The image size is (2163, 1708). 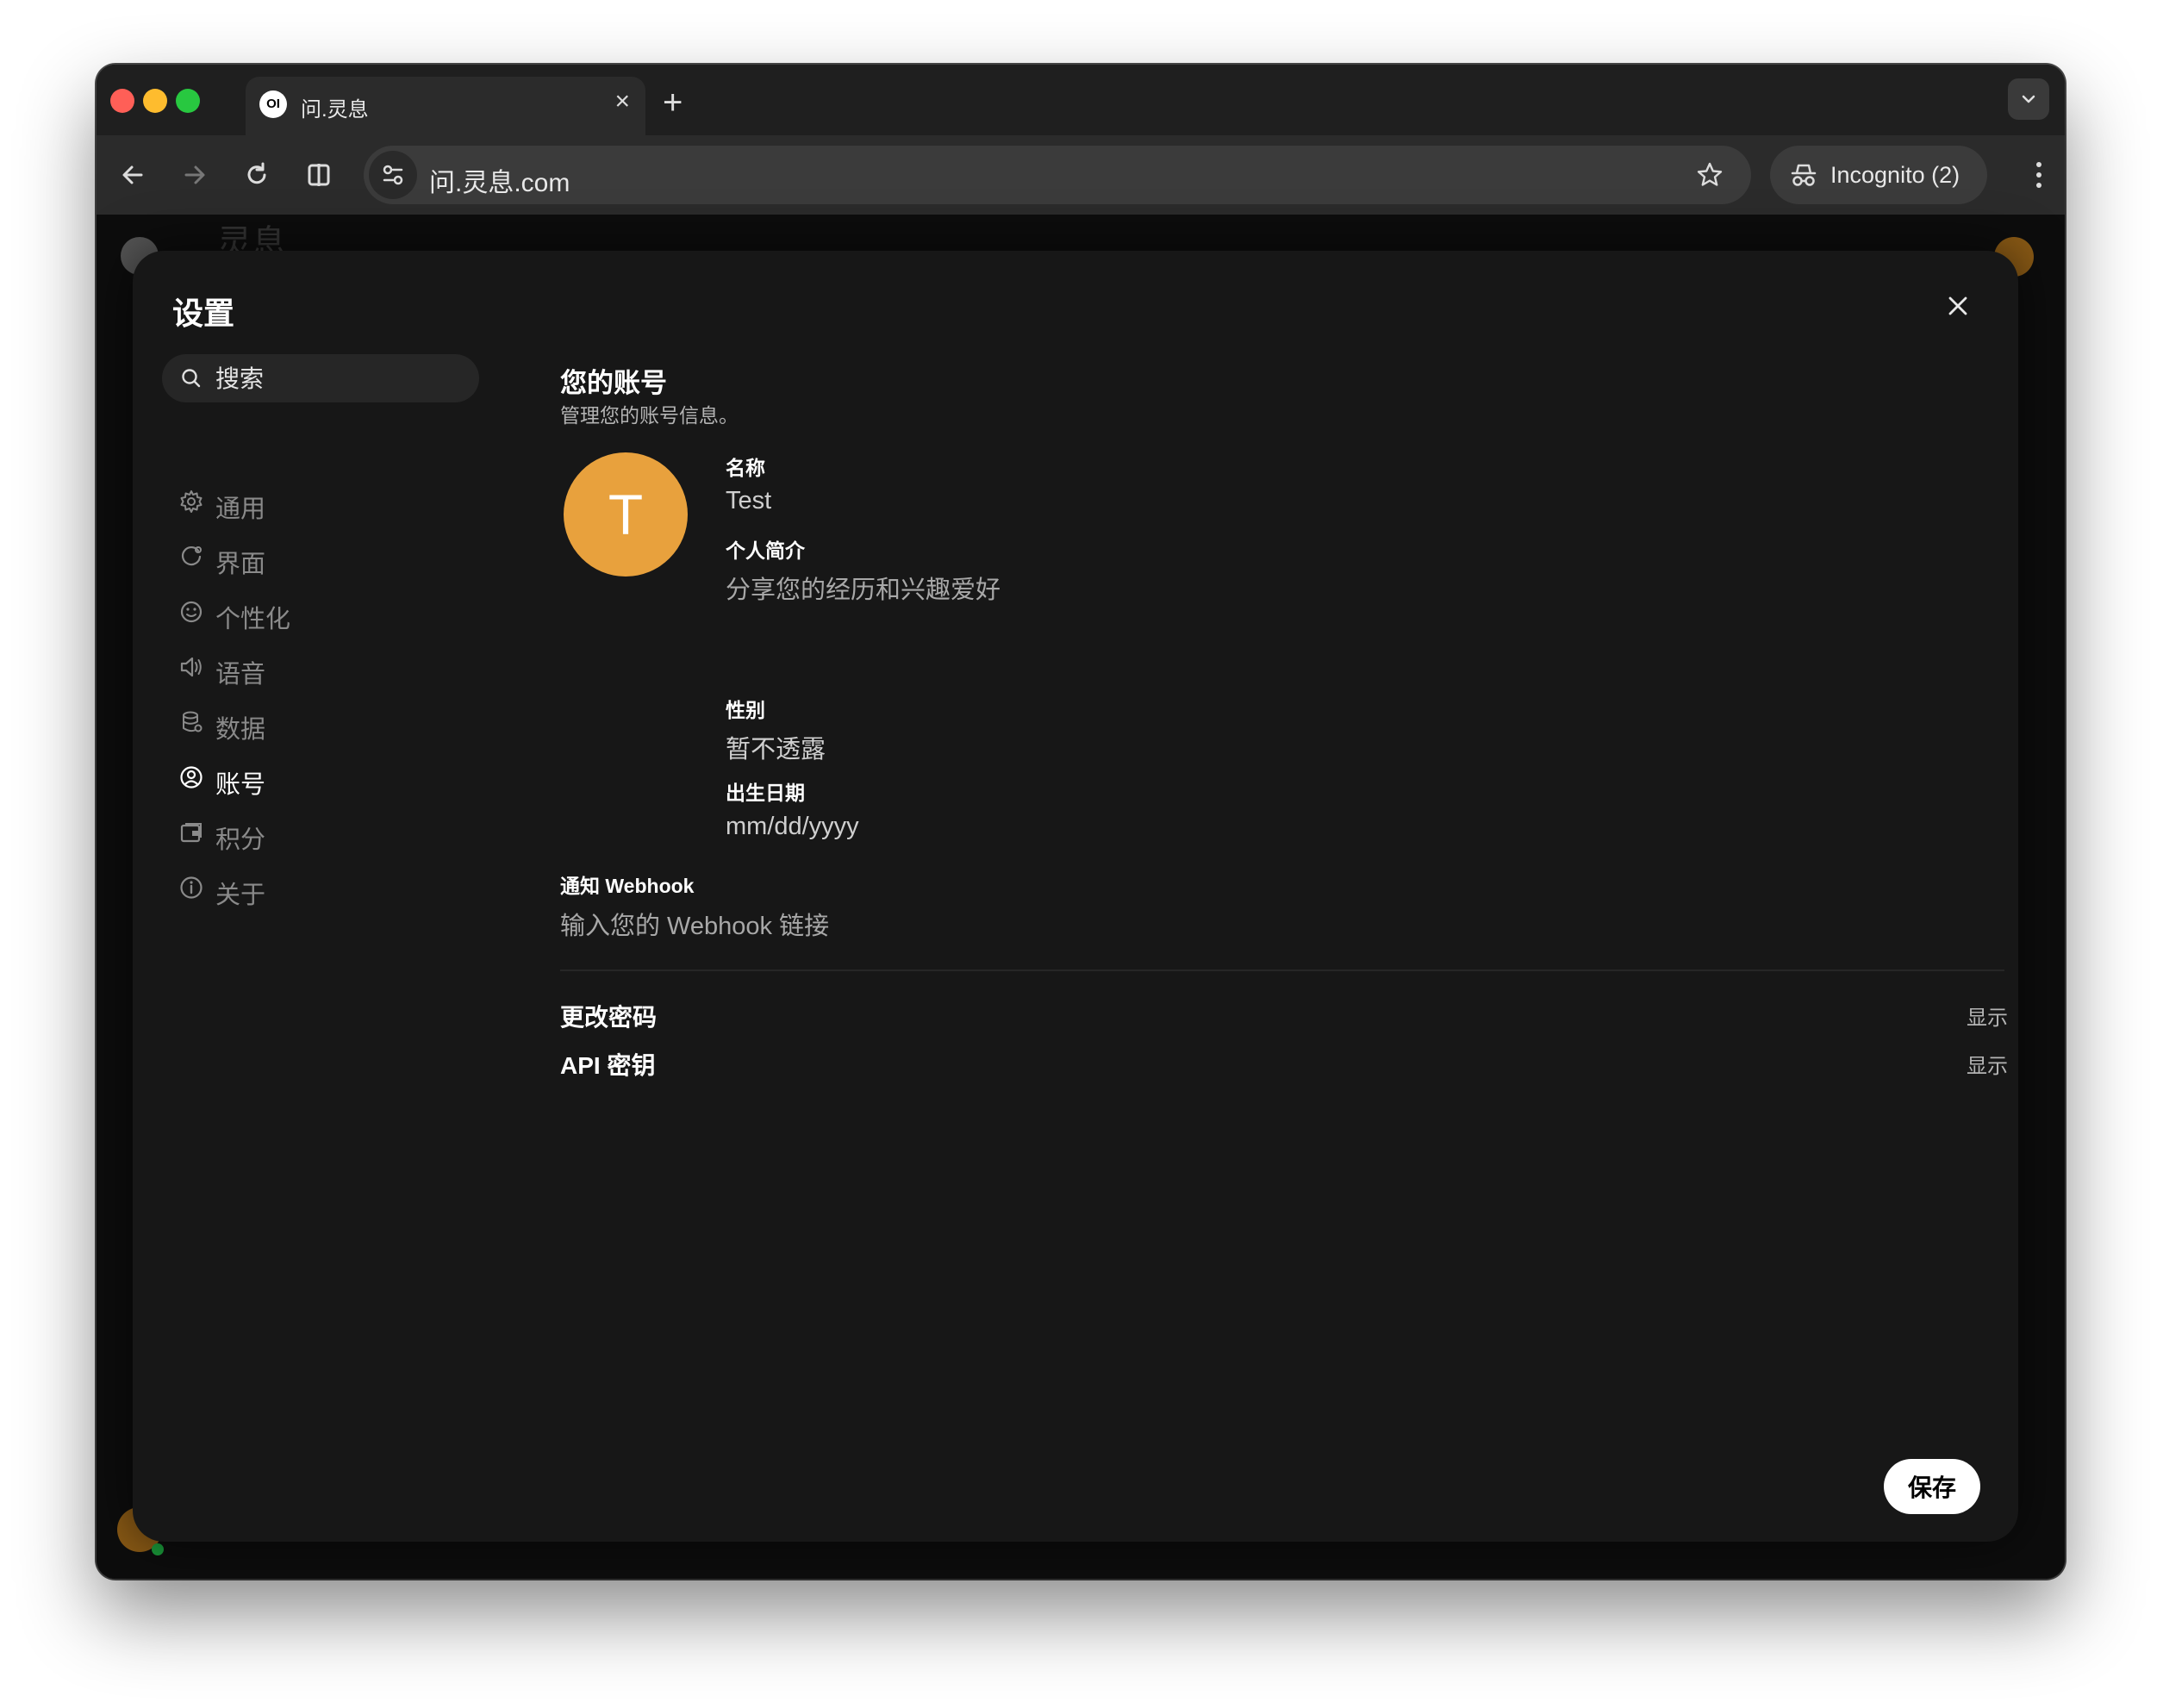 What do you see at coordinates (256, 175) in the screenshot?
I see `reload-icon` at bounding box center [256, 175].